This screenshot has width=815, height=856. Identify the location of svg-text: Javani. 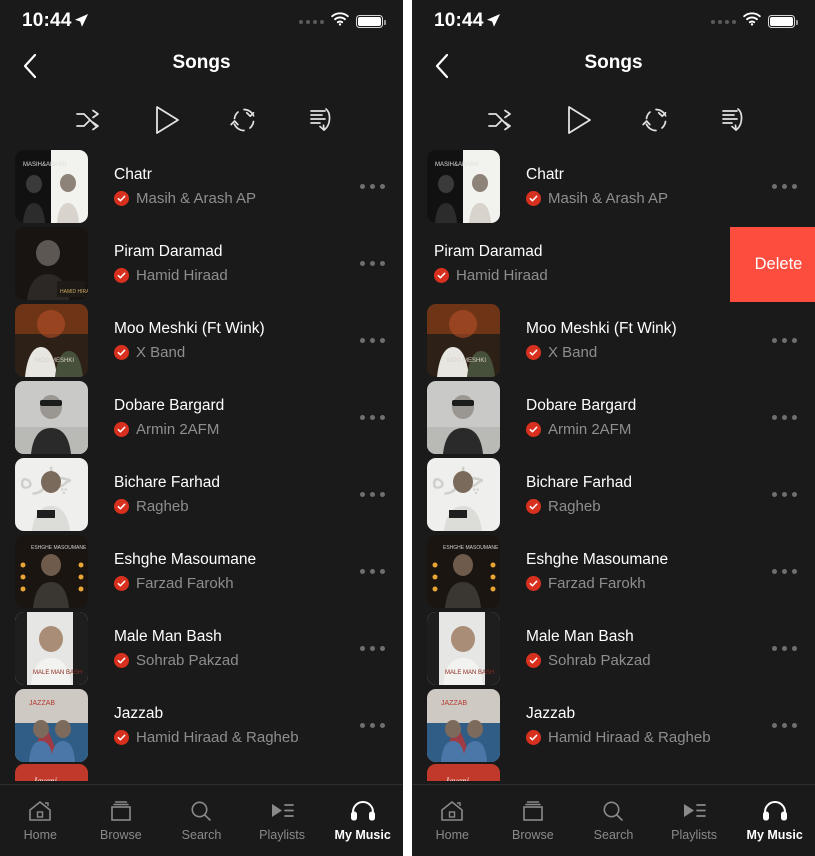
(457, 778).